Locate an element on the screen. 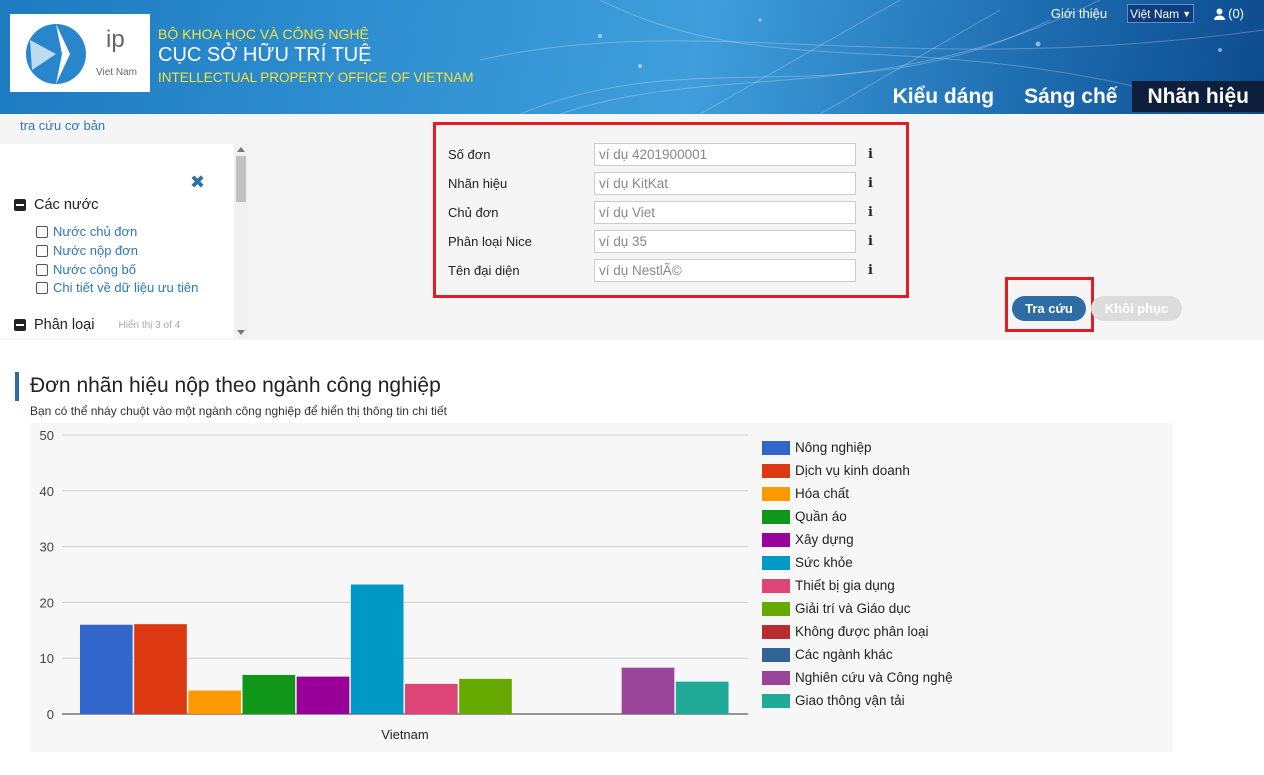 The image size is (1264, 775). nav-tab-kieu-dang: Kiểu dáng is located at coordinates (944, 96).